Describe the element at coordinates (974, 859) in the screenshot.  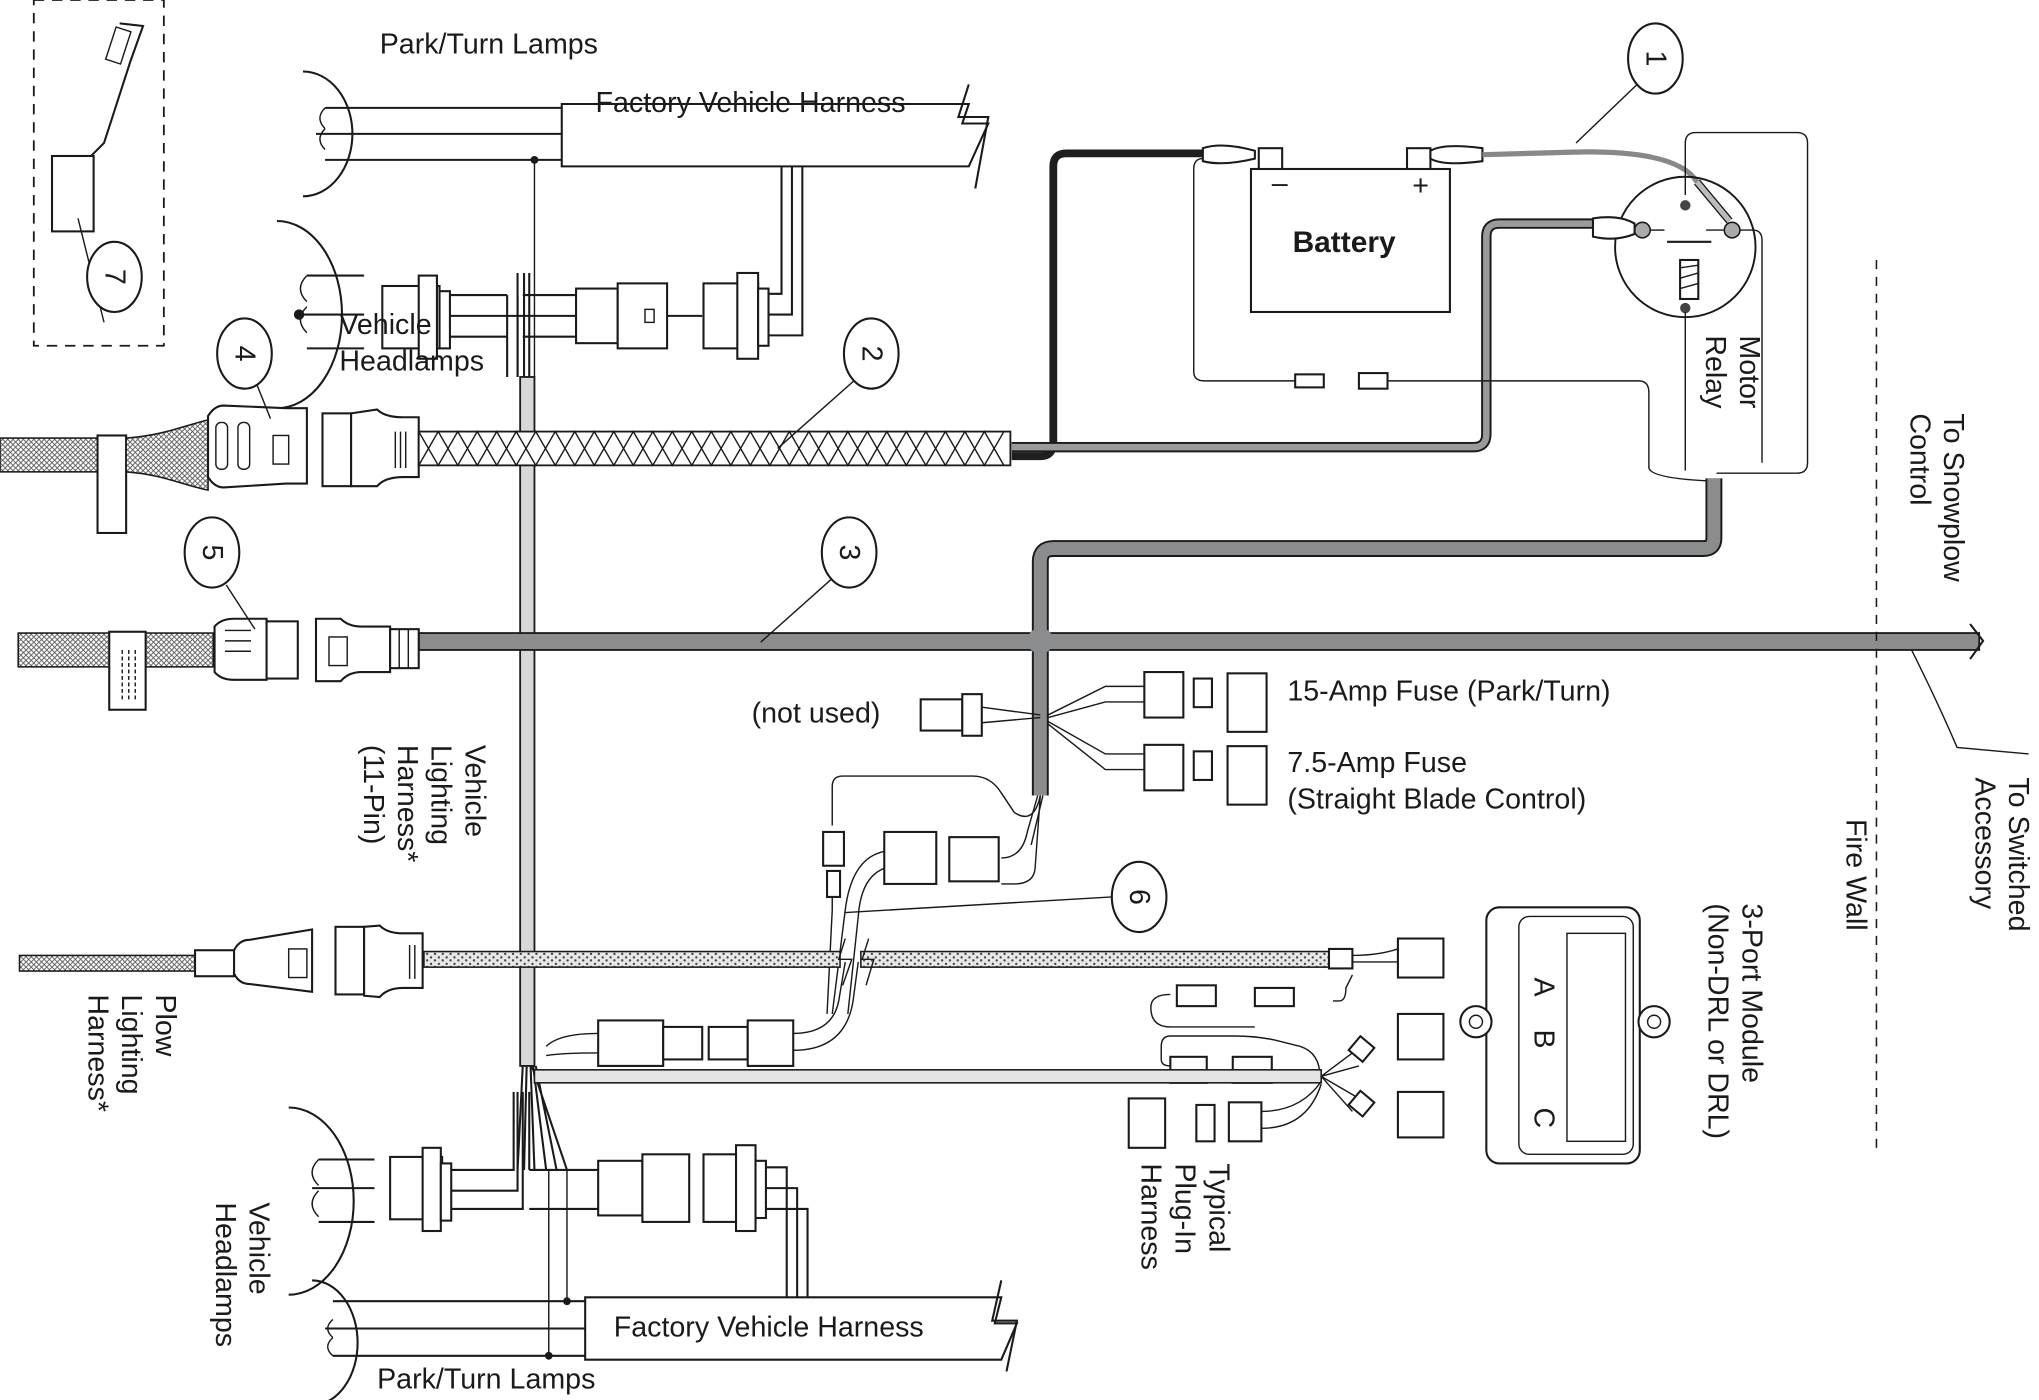
I see `harness-socket` at that location.